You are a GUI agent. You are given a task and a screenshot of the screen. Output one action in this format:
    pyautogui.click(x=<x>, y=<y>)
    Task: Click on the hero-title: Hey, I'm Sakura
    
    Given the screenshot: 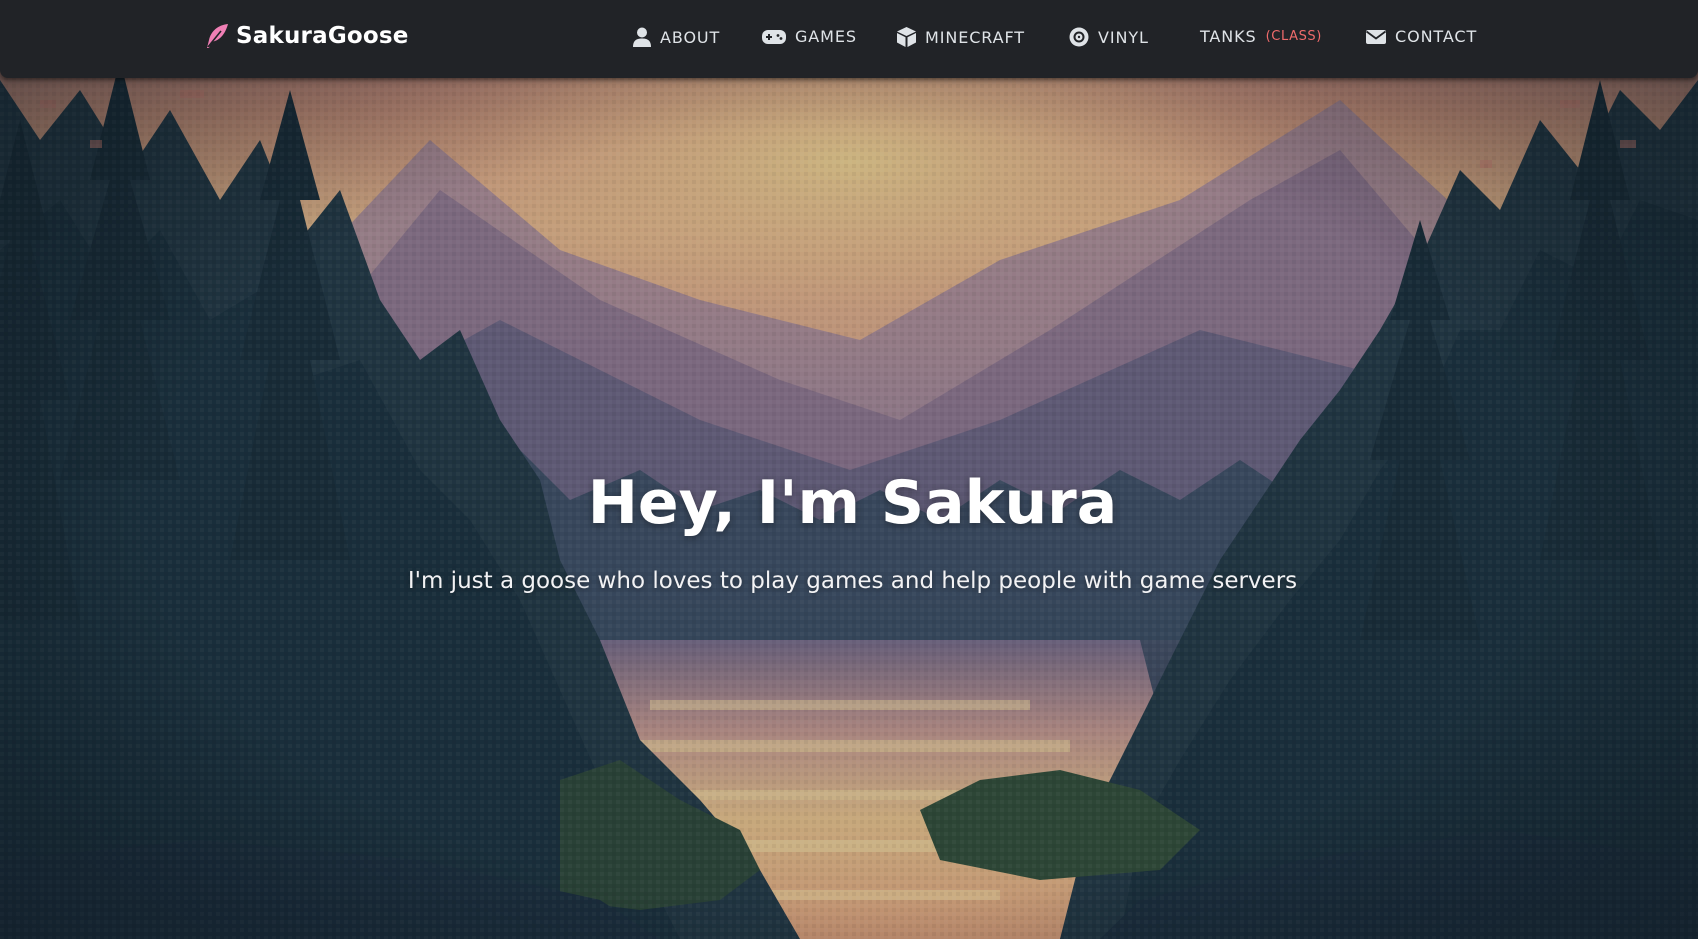 What is the action you would take?
    pyautogui.click(x=852, y=503)
    